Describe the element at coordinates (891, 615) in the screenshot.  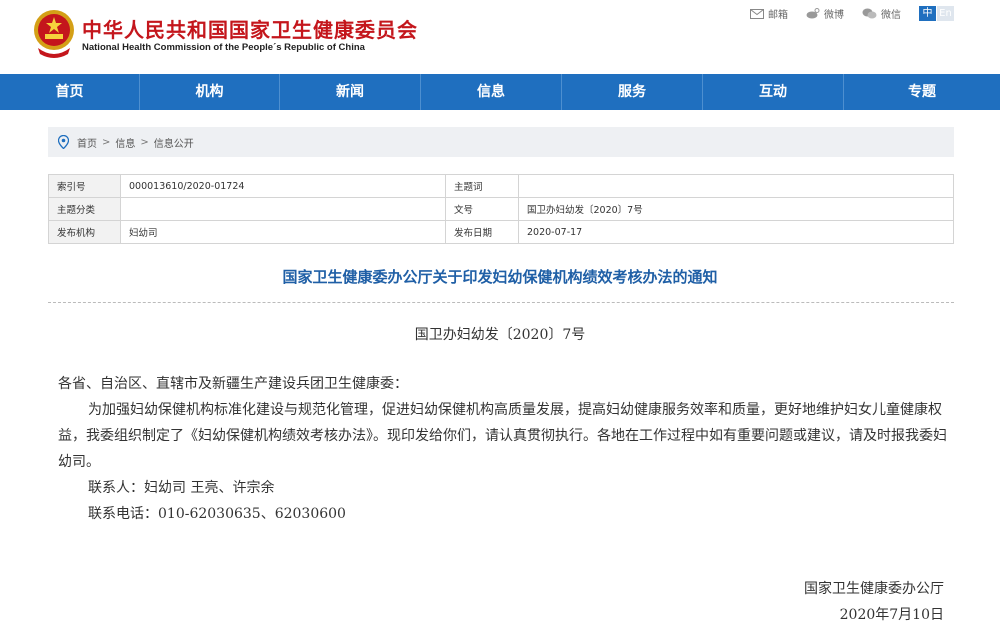
I see `article-sign-date: 2020年7月10日` at that location.